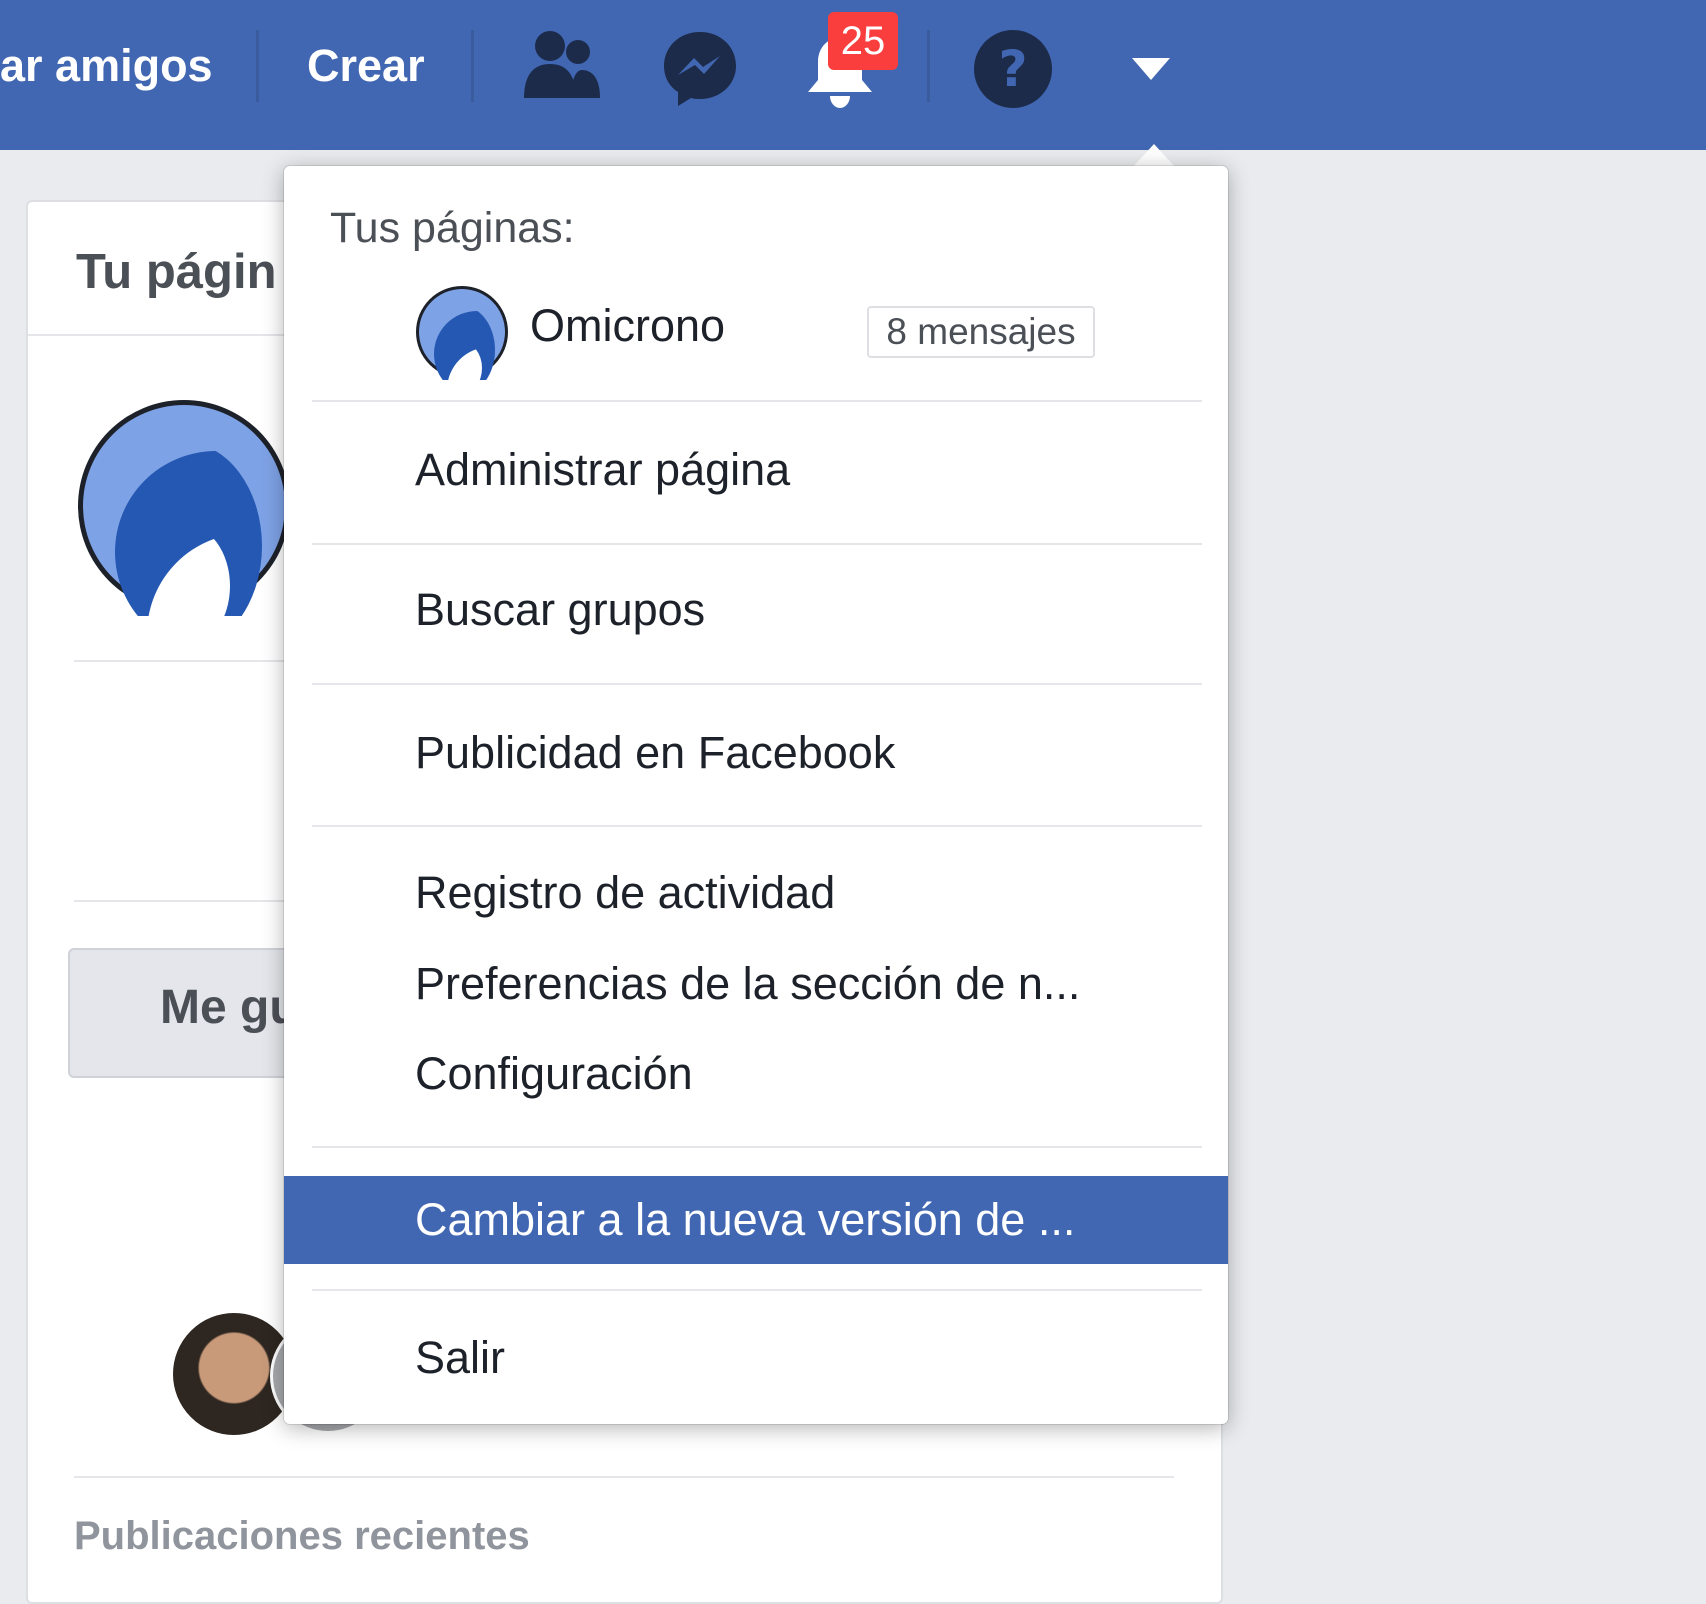  What do you see at coordinates (106, 66) in the screenshot?
I see `find-friends-link: ar amigos` at bounding box center [106, 66].